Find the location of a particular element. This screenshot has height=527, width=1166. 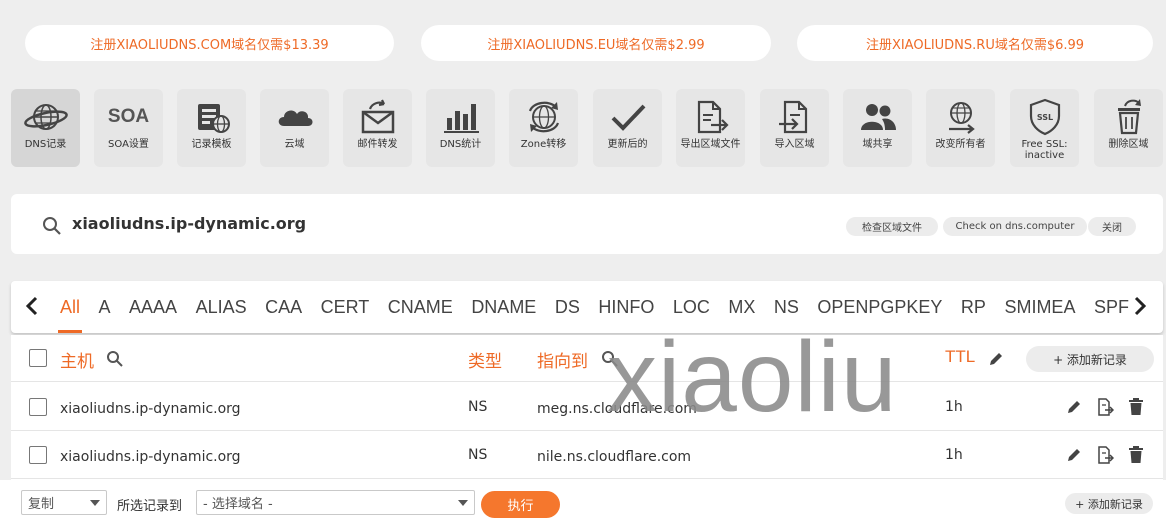

tool-dns-stats: DNS统计 is located at coordinates (460, 128).